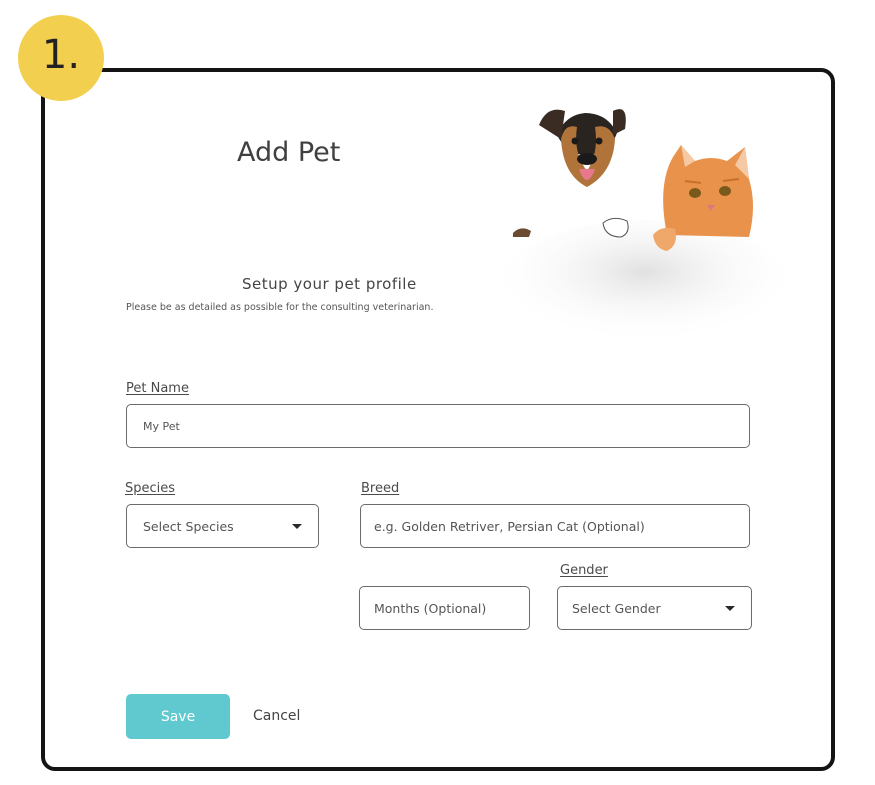 The height and width of the screenshot is (785, 875). Describe the element at coordinates (438, 426) in the screenshot. I see `pet-name-input: My Pet` at that location.